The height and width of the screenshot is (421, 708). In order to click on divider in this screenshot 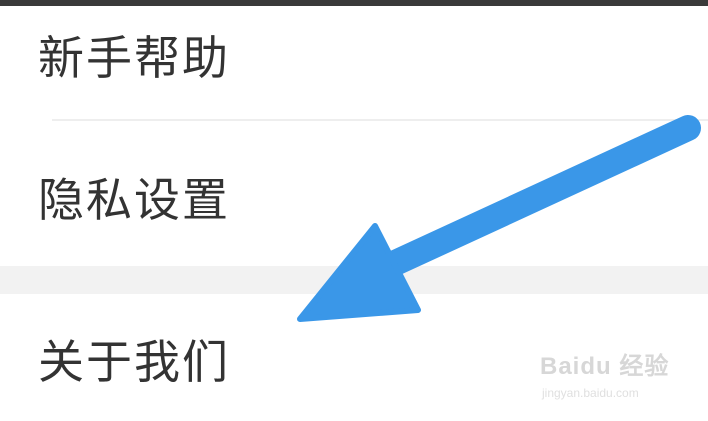, I will do `click(380, 120)`.